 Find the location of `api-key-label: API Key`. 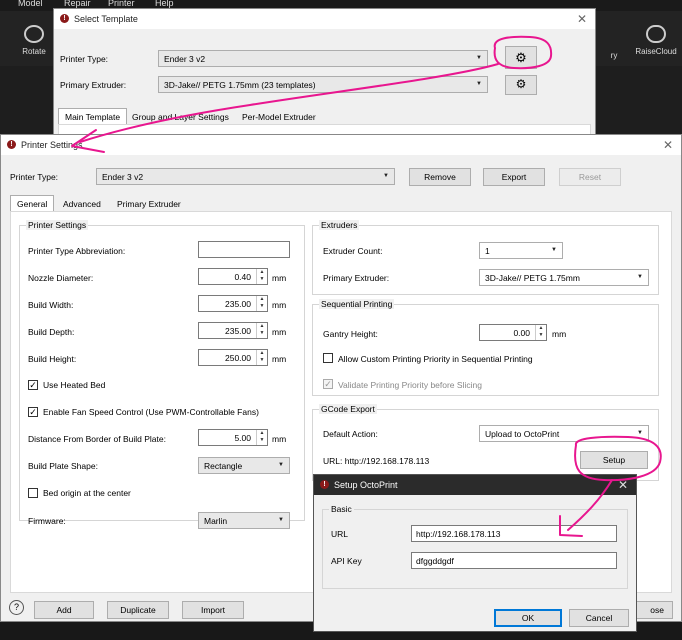

api-key-label: API Key is located at coordinates (346, 561).